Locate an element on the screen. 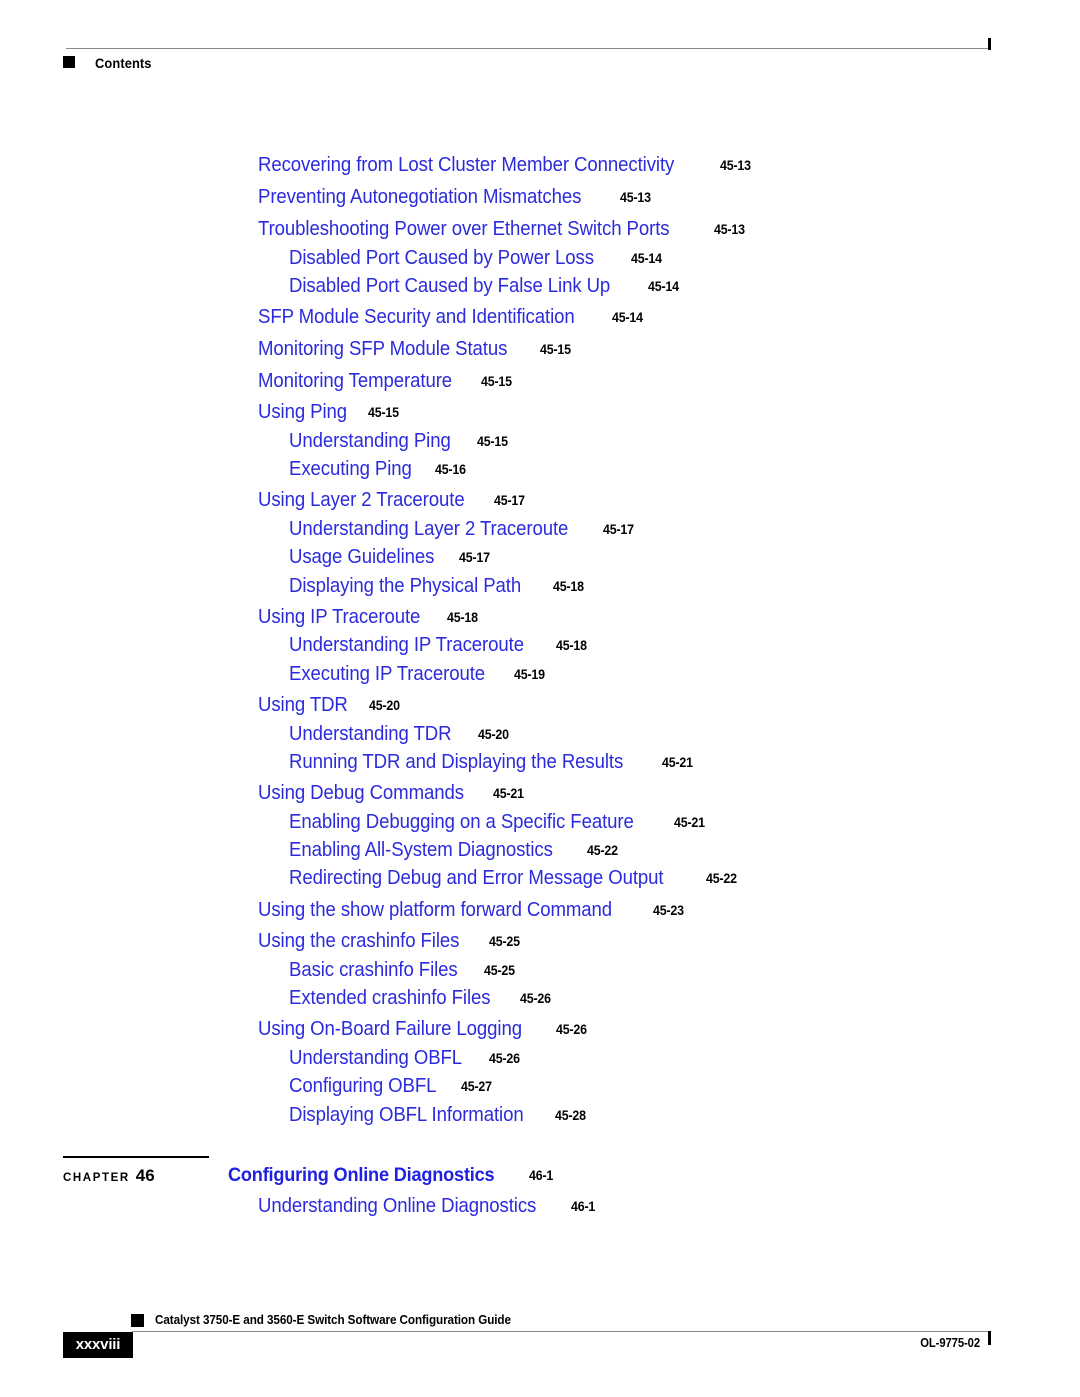 This screenshot has height=1397, width=1080. toc-entry-page-number: 45-25 is located at coordinates (504, 941).